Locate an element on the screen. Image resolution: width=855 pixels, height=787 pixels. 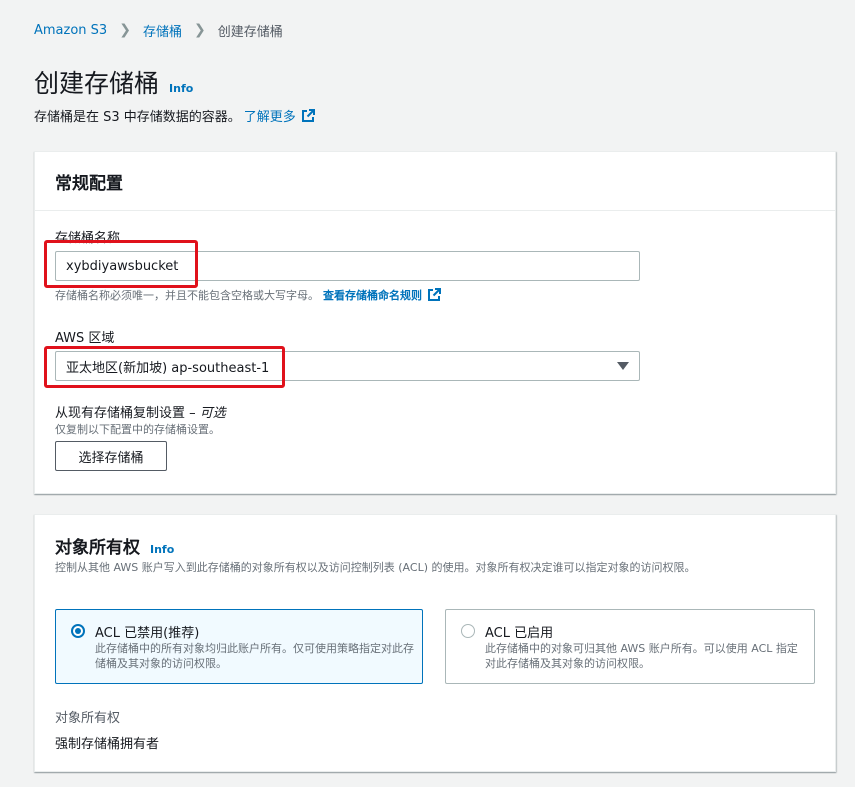
acl-enabled-title: ACL 已启用 is located at coordinates (519, 633).